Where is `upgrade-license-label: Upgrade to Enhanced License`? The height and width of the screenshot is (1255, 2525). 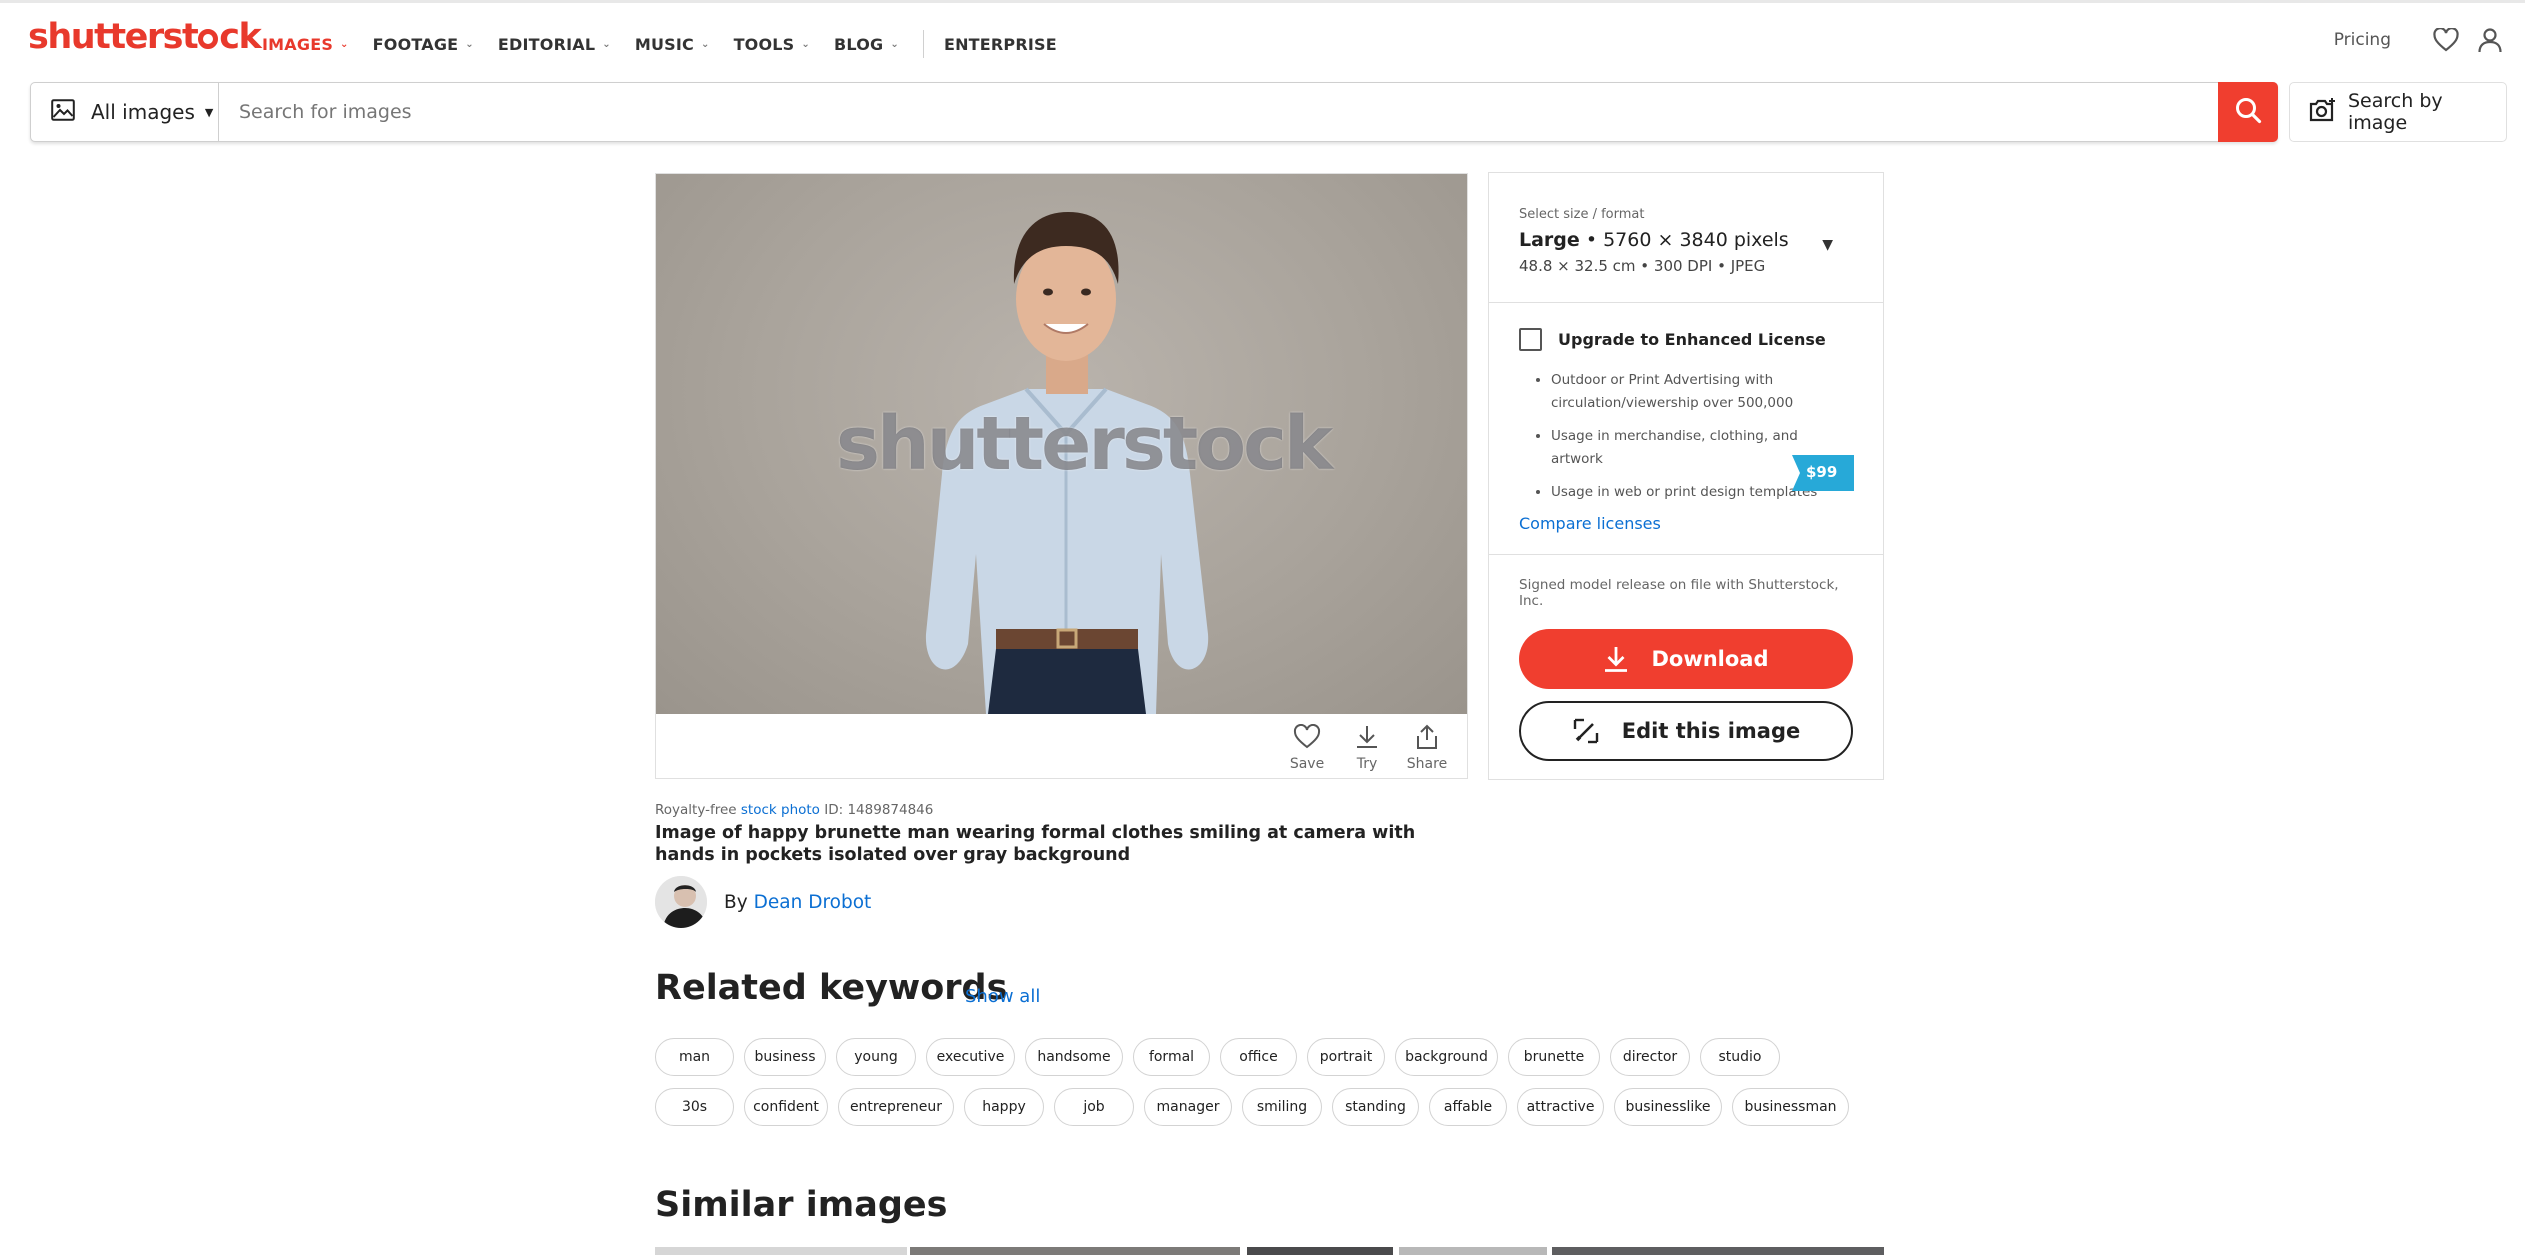
upgrade-license-label: Upgrade to Enhanced License is located at coordinates (1692, 339).